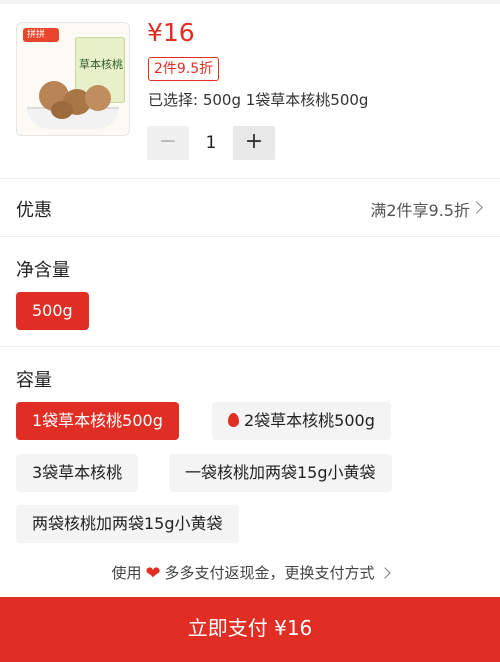 The image size is (500, 662). What do you see at coordinates (77, 473) in the screenshot?
I see `capacity-option-3: 3袋草本核桃` at bounding box center [77, 473].